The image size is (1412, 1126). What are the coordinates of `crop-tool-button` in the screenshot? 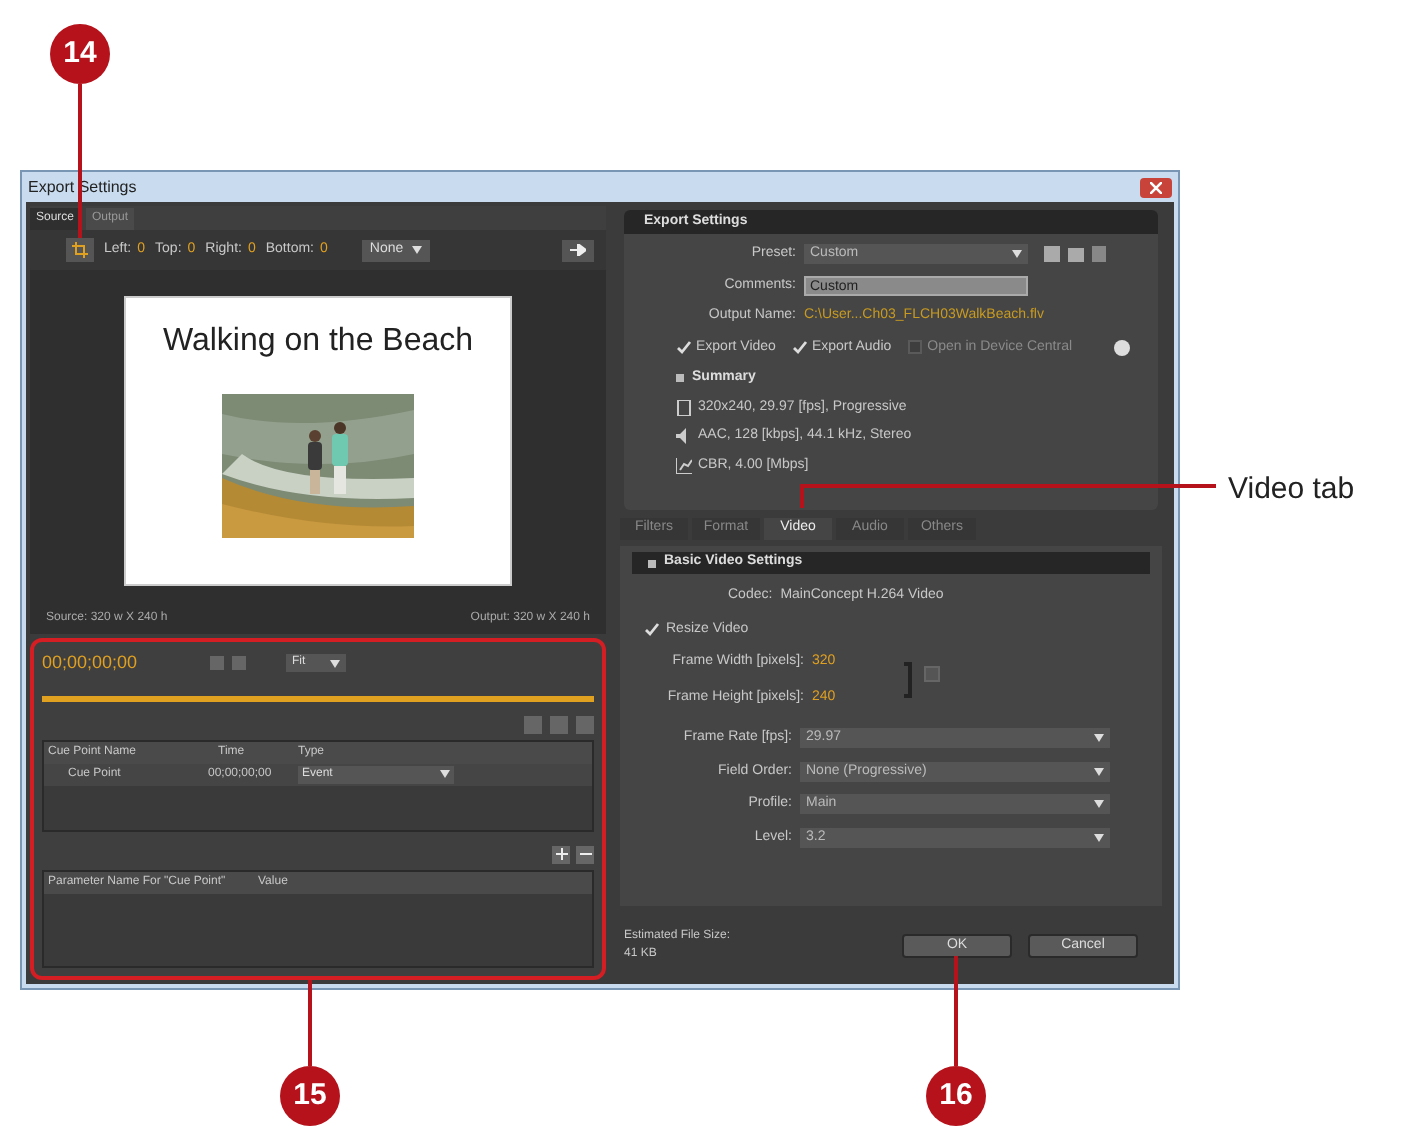 It's located at (80, 250).